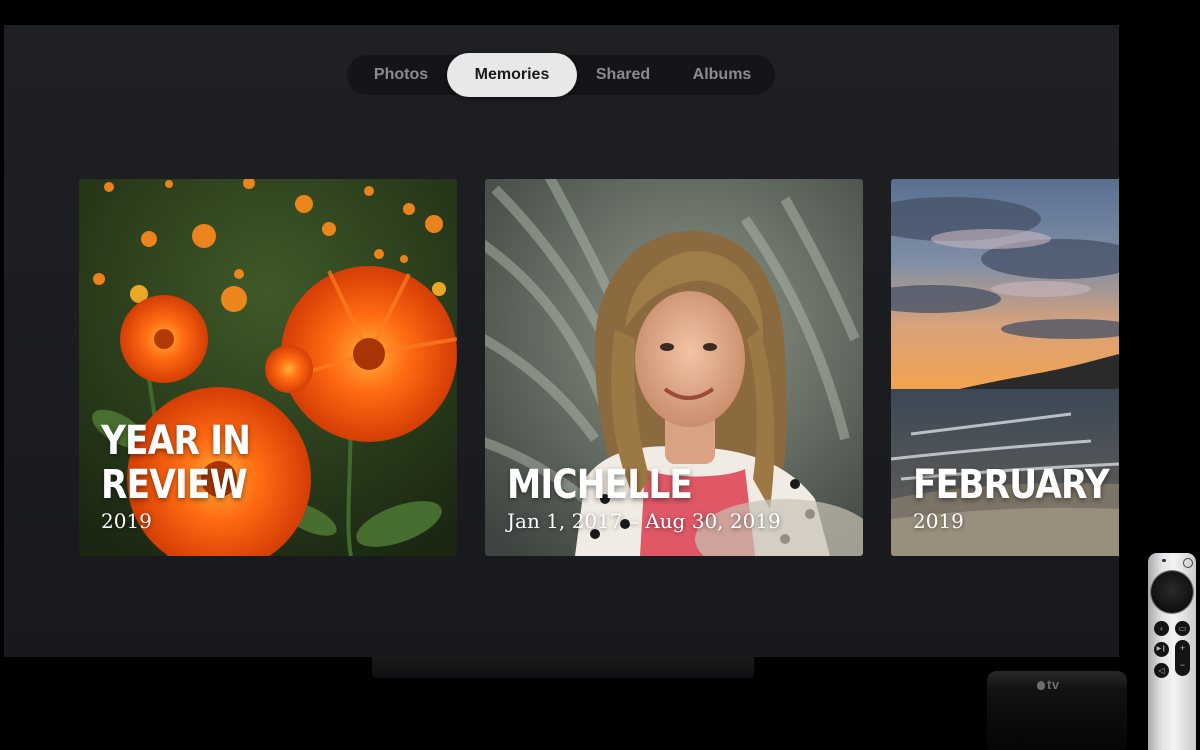 Image resolution: width=1200 pixels, height=750 pixels. I want to click on apple-logo-icon, so click(1041, 685).